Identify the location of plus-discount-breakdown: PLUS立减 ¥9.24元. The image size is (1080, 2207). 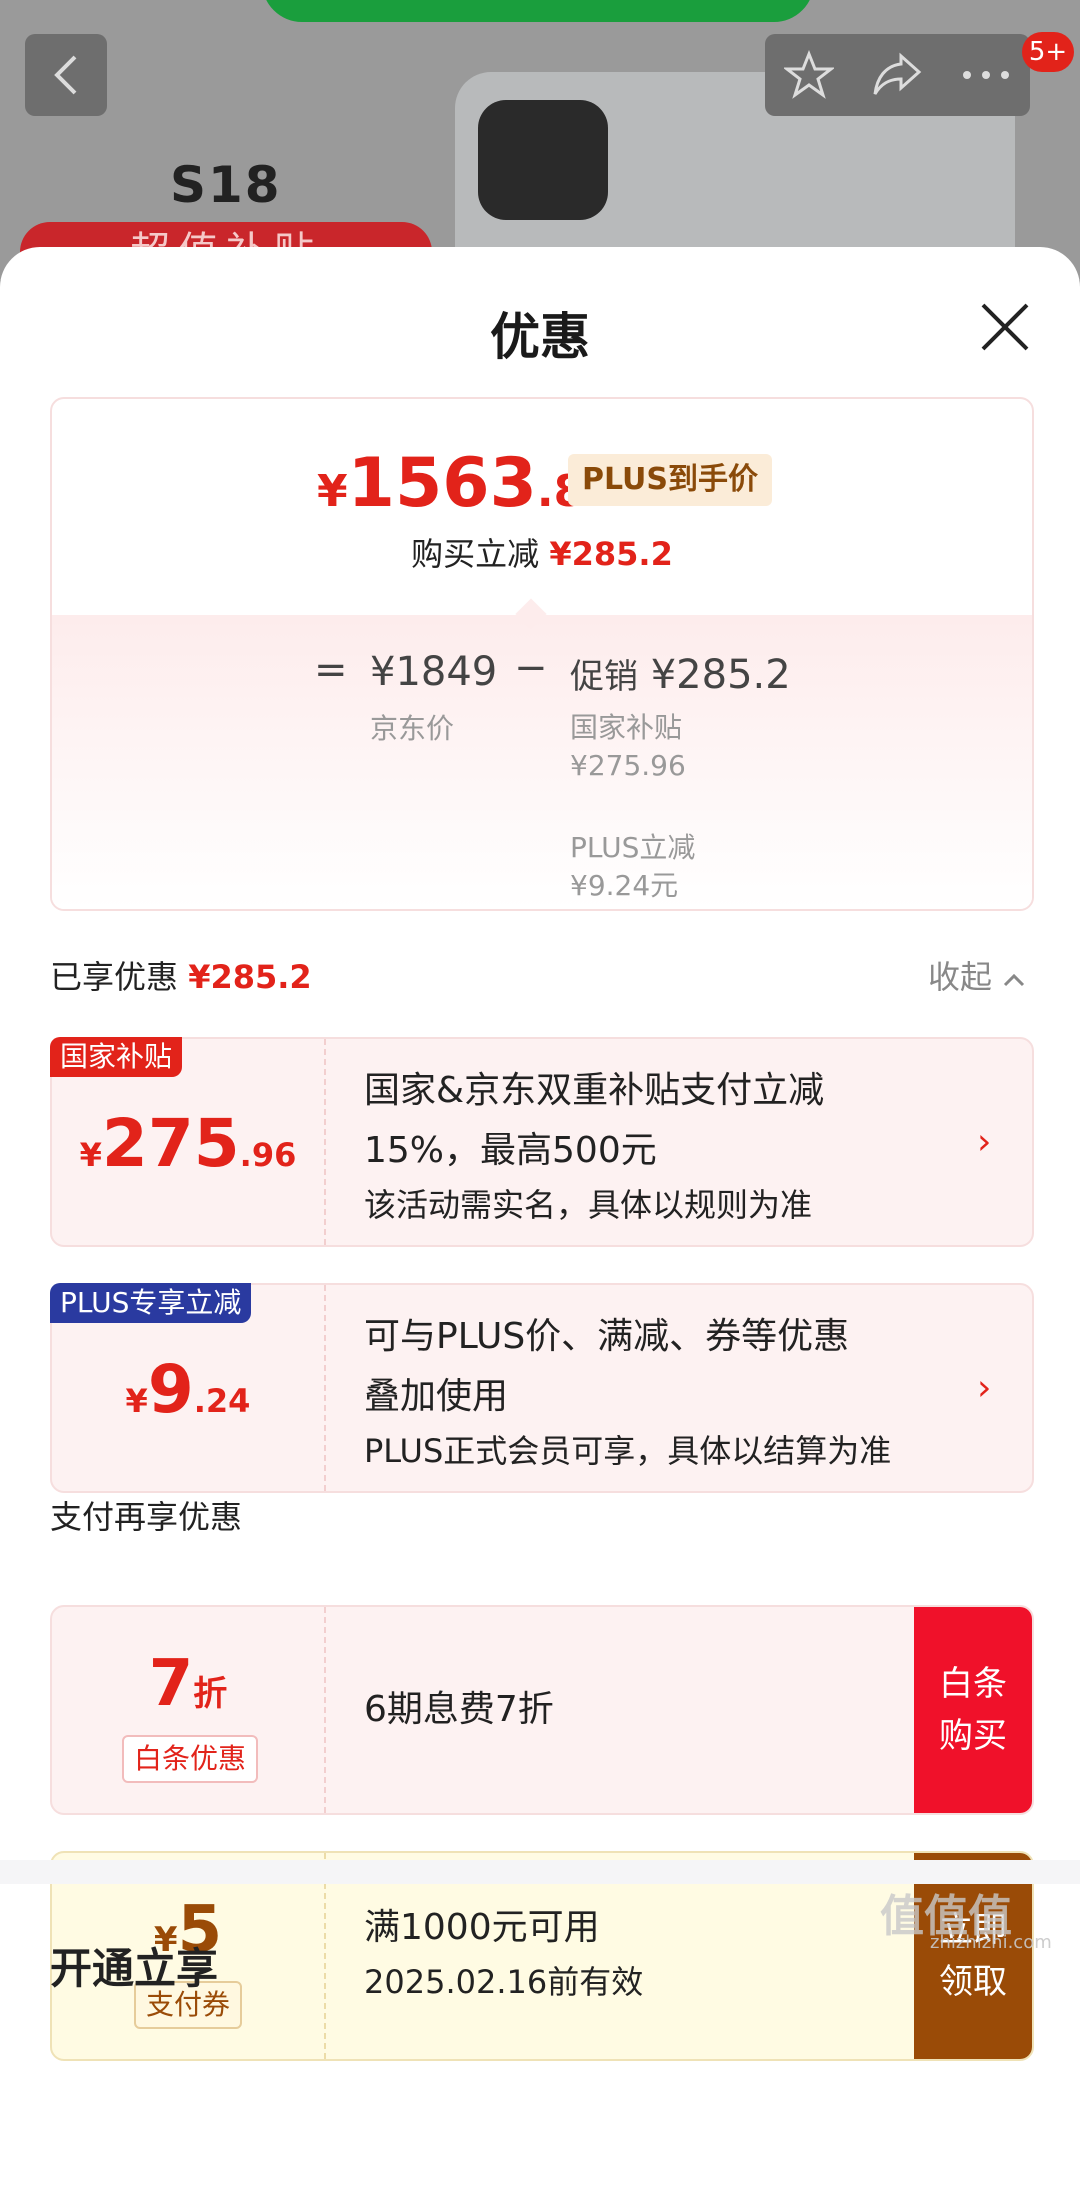
(633, 866).